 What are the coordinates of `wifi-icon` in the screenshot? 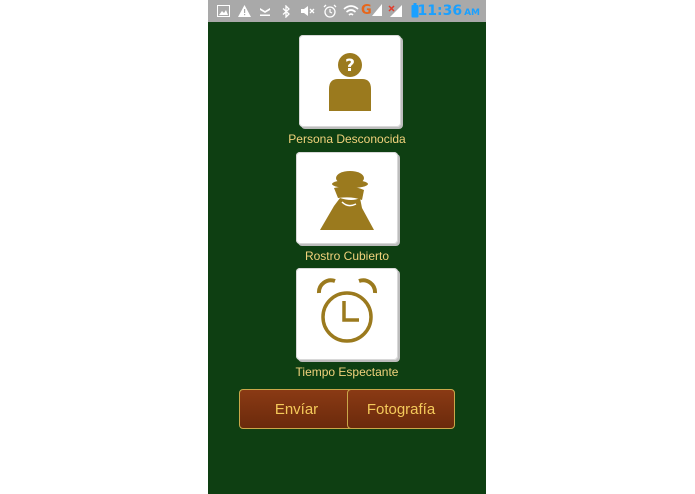 It's located at (351, 11).